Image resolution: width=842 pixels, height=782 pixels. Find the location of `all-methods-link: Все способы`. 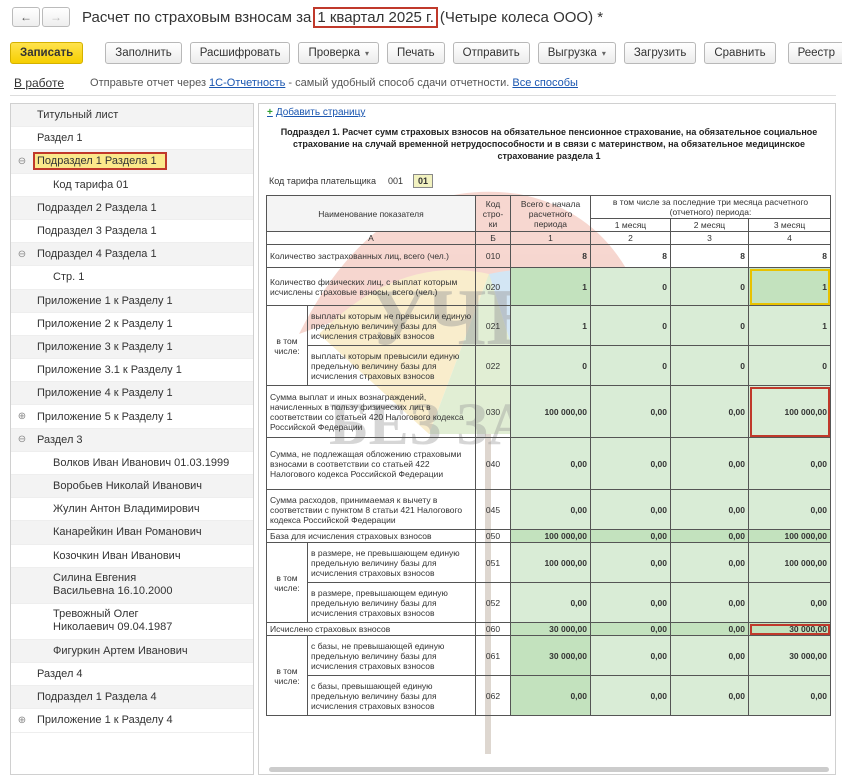

all-methods-link: Все способы is located at coordinates (545, 83).